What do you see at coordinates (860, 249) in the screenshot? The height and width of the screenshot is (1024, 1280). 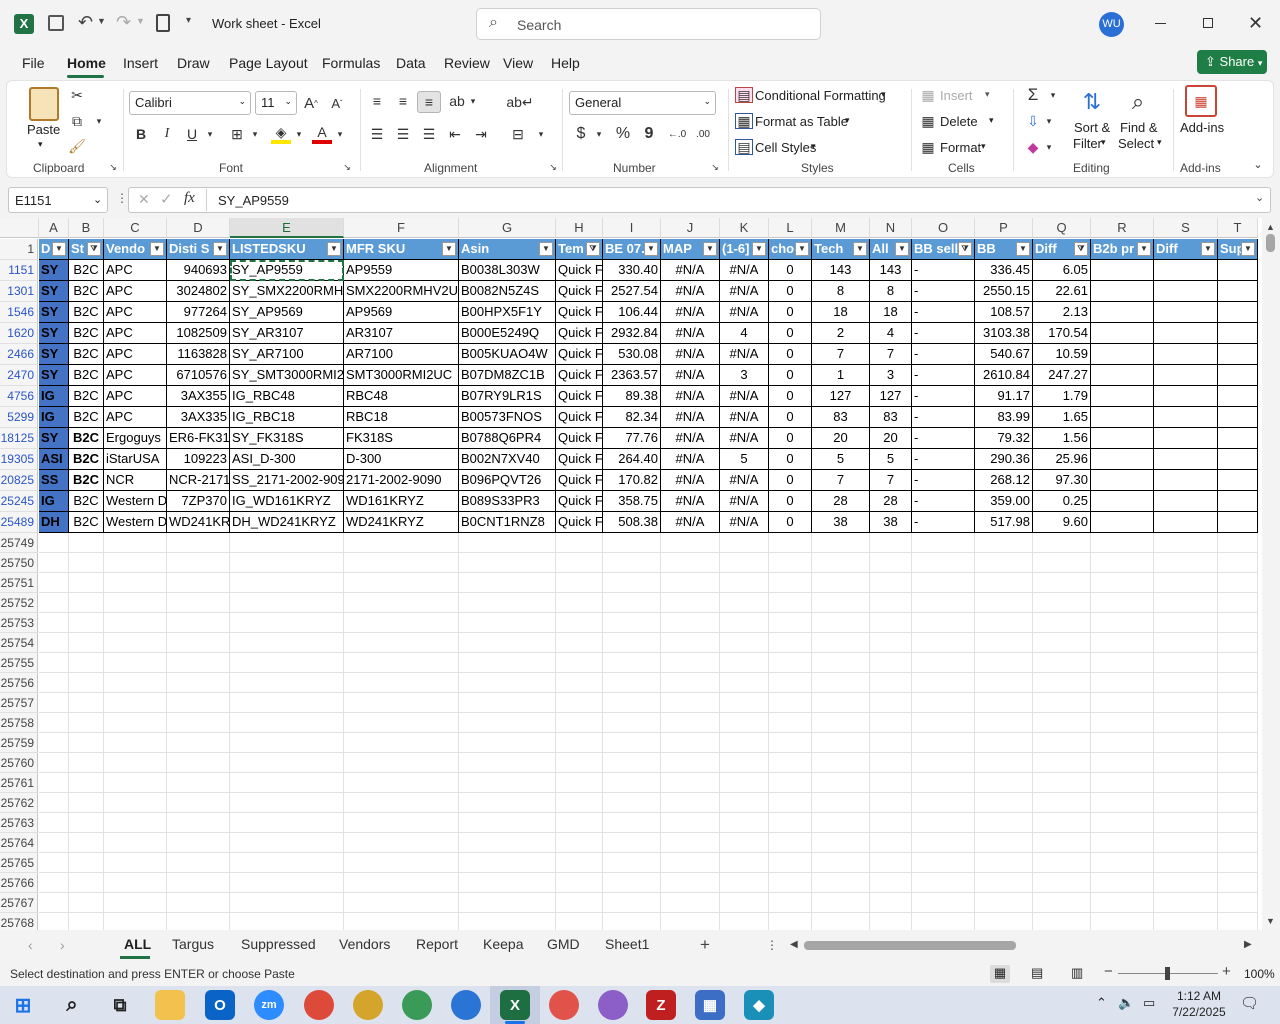 I see `filter-dropdown-icon: ▼` at bounding box center [860, 249].